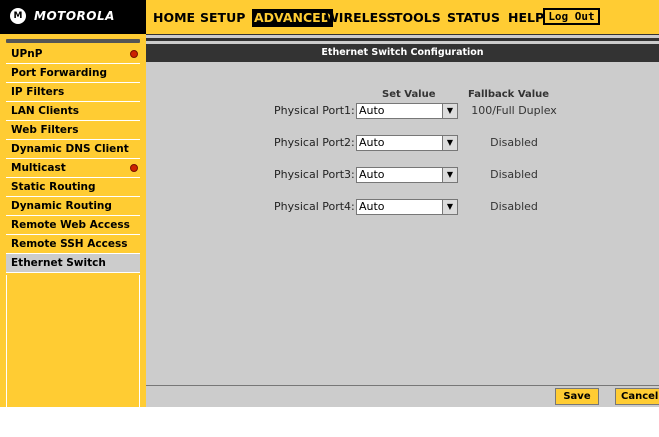 This screenshot has height=437, width=659. Describe the element at coordinates (73, 356) in the screenshot. I see `sidebar-empty-area` at that location.